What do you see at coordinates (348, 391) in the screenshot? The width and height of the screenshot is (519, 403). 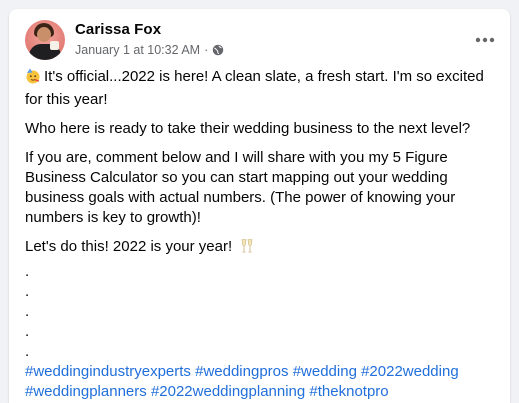 I see `hashtag-theknotpro: #theknotpro` at bounding box center [348, 391].